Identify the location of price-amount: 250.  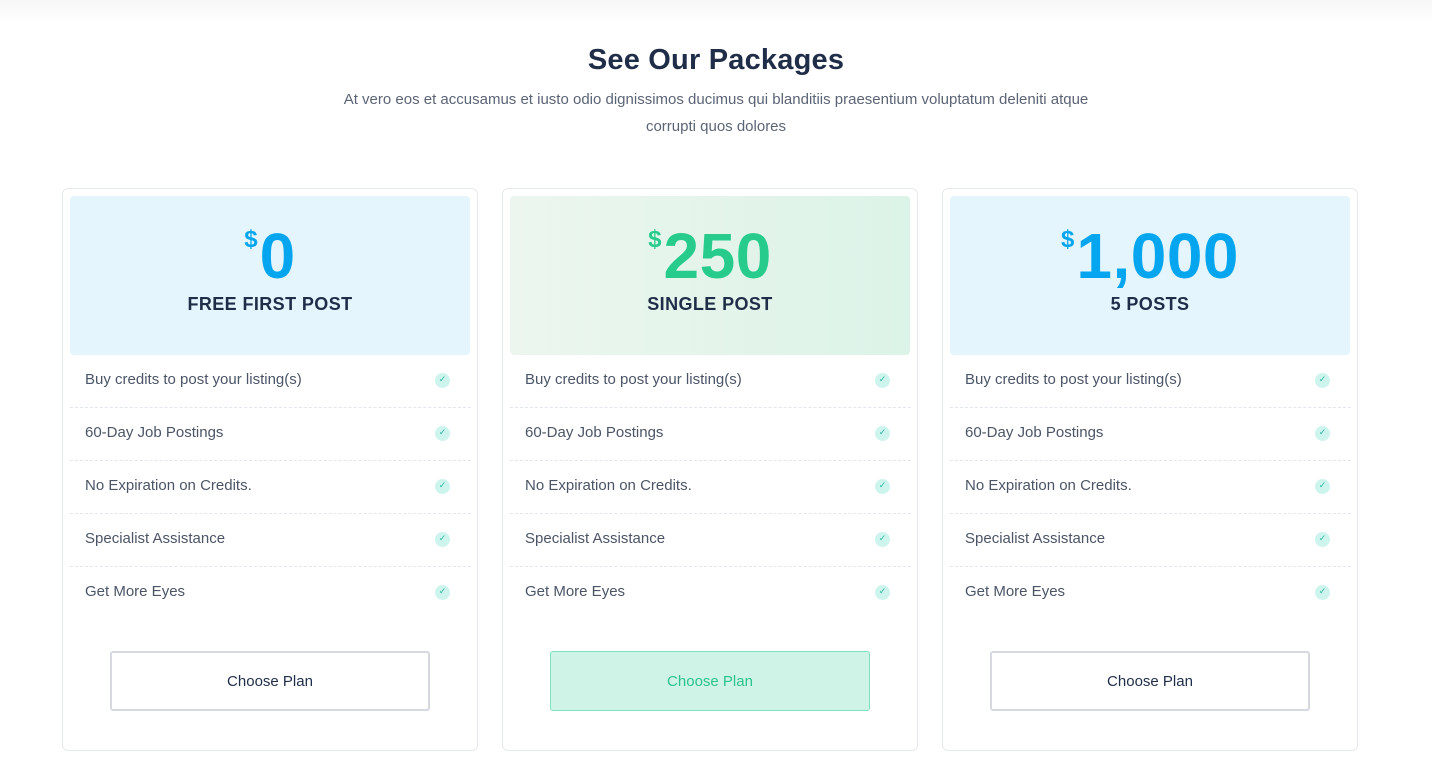
(717, 256).